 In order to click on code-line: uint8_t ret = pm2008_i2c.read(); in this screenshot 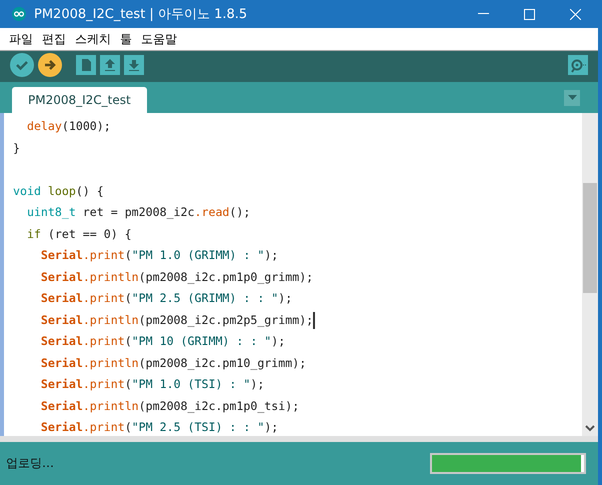, I will do `click(138, 212)`.